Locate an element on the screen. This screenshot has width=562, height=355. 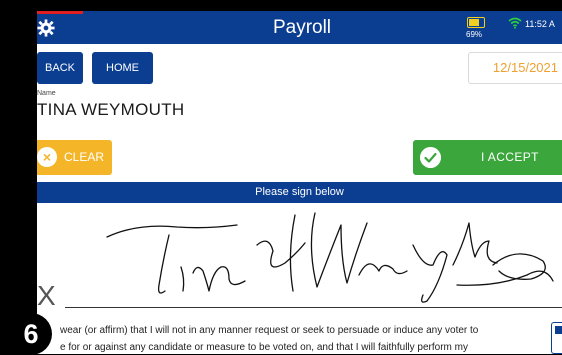
top-bar: Payroll 69% 11:52 A is located at coordinates (299, 27).